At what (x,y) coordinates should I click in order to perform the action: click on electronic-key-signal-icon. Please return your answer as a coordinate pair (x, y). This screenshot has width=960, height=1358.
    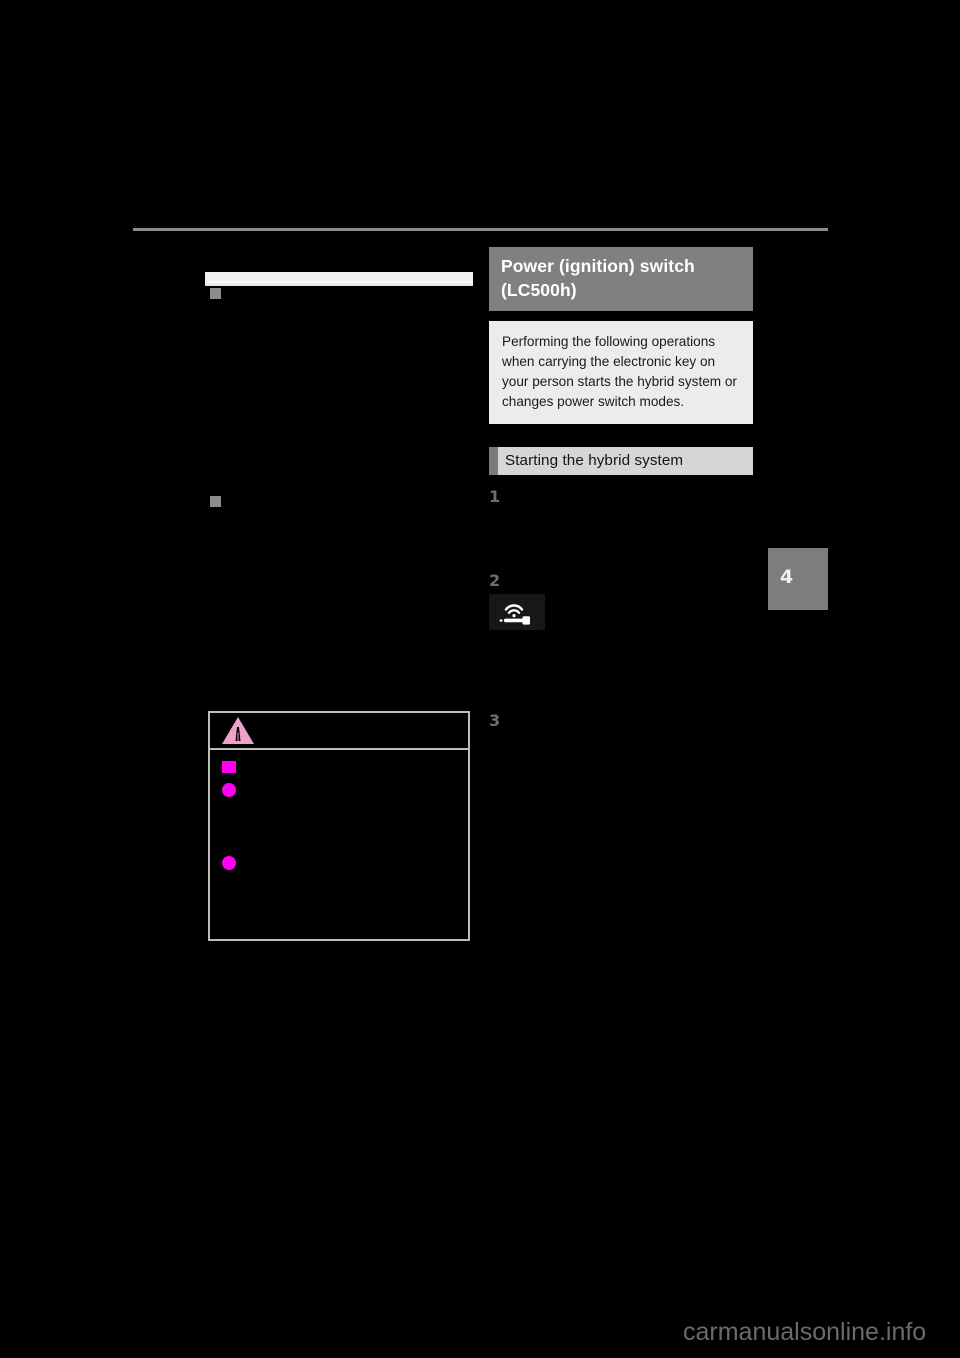
    Looking at the image, I should click on (517, 612).